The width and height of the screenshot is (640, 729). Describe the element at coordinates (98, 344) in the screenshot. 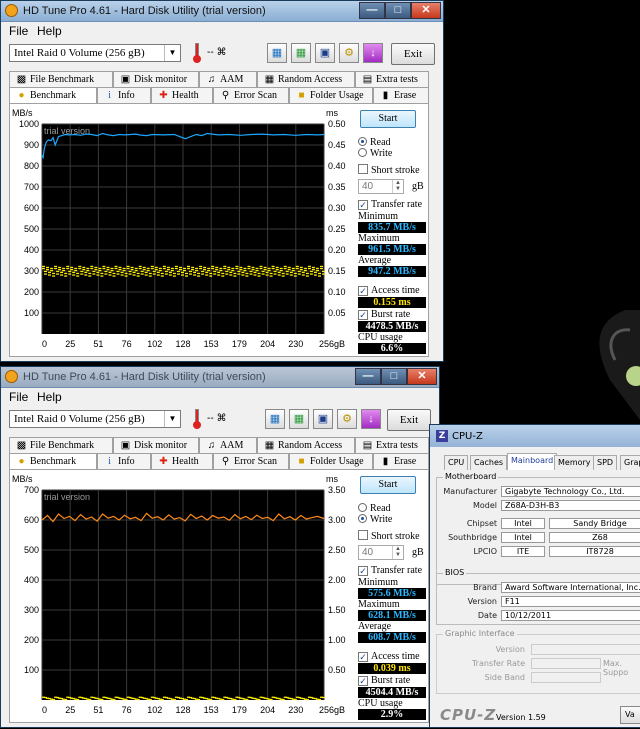

I see `x-tick-label: 51` at that location.